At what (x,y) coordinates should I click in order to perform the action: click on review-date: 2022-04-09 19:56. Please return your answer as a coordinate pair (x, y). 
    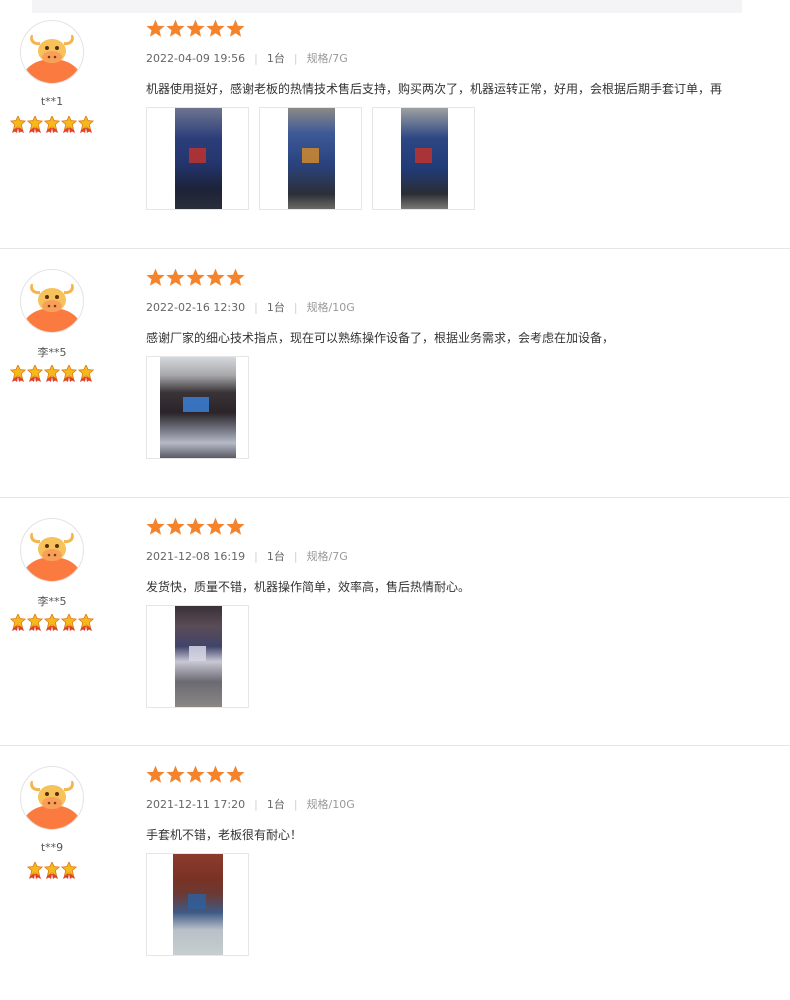
    Looking at the image, I should click on (196, 58).